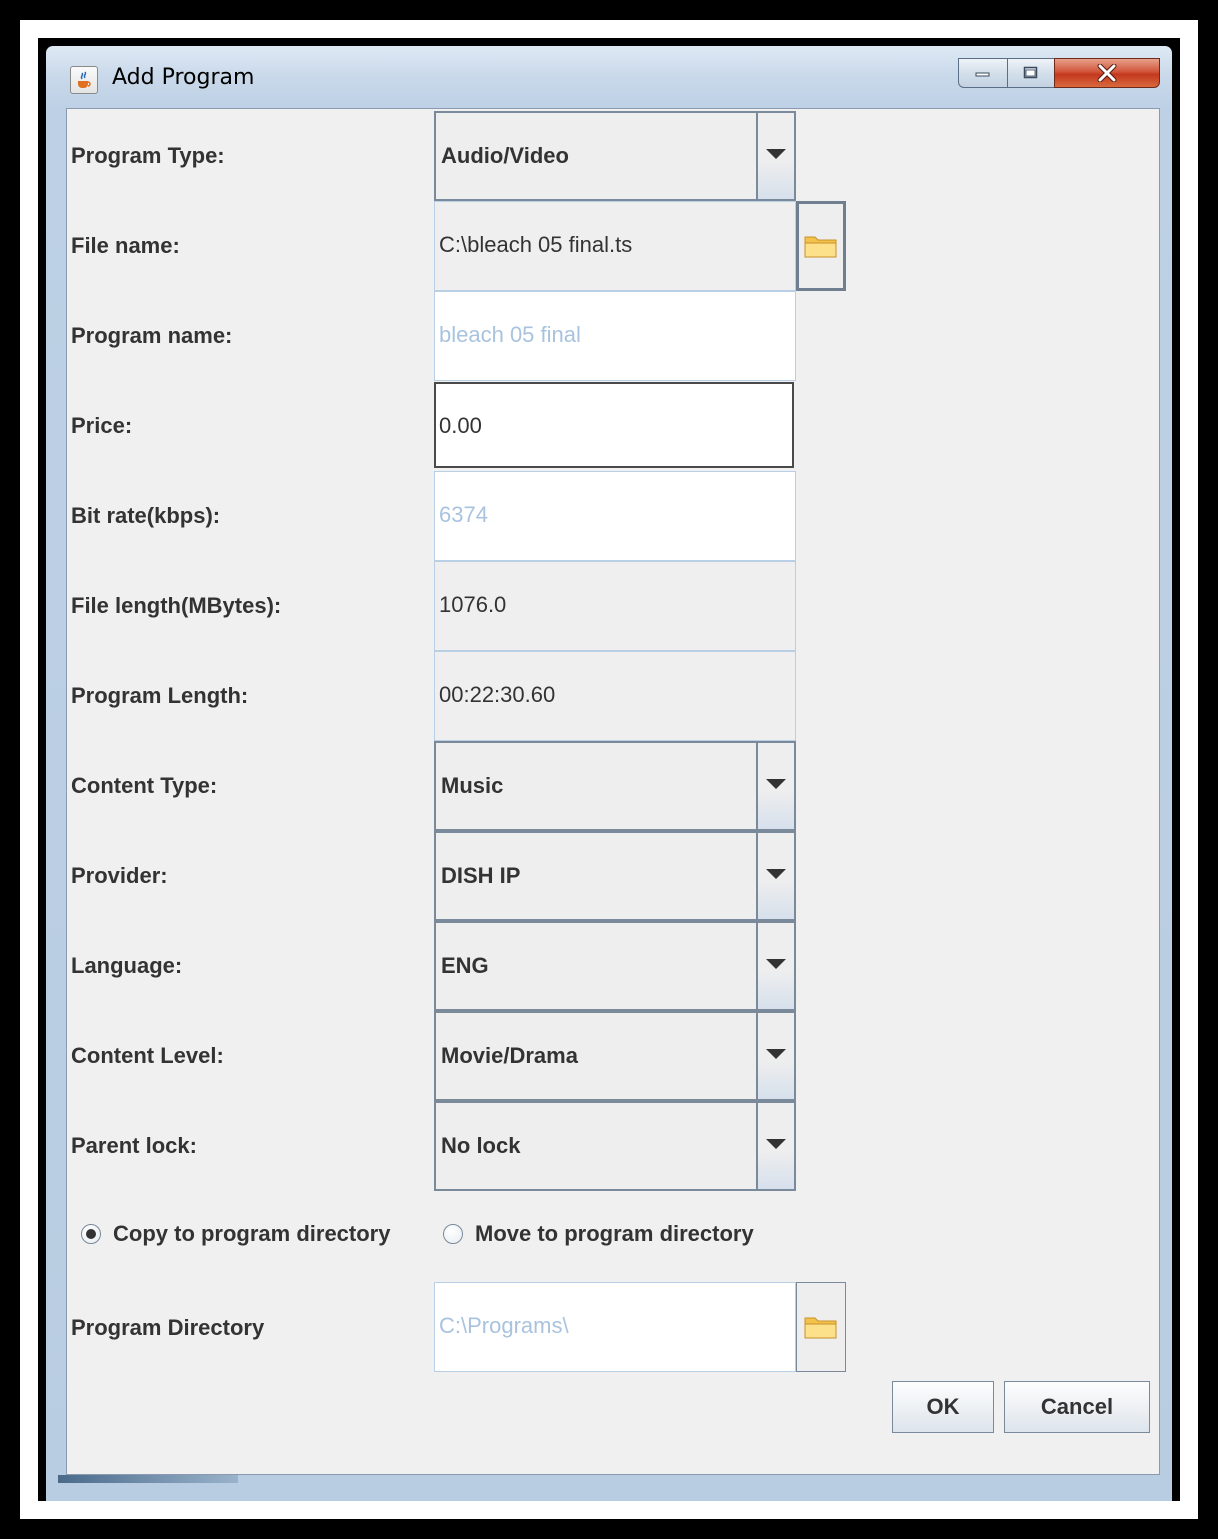 Image resolution: width=1218 pixels, height=1539 pixels. What do you see at coordinates (615, 1146) in the screenshot?
I see `parent-lock-select: No lock` at bounding box center [615, 1146].